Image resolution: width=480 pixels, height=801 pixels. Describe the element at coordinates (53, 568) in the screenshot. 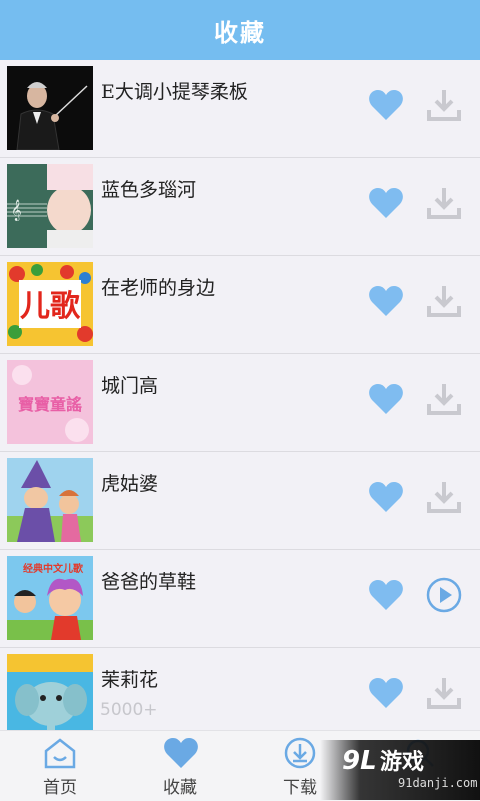

I see `thumb-text: 经典中文儿歌` at that location.